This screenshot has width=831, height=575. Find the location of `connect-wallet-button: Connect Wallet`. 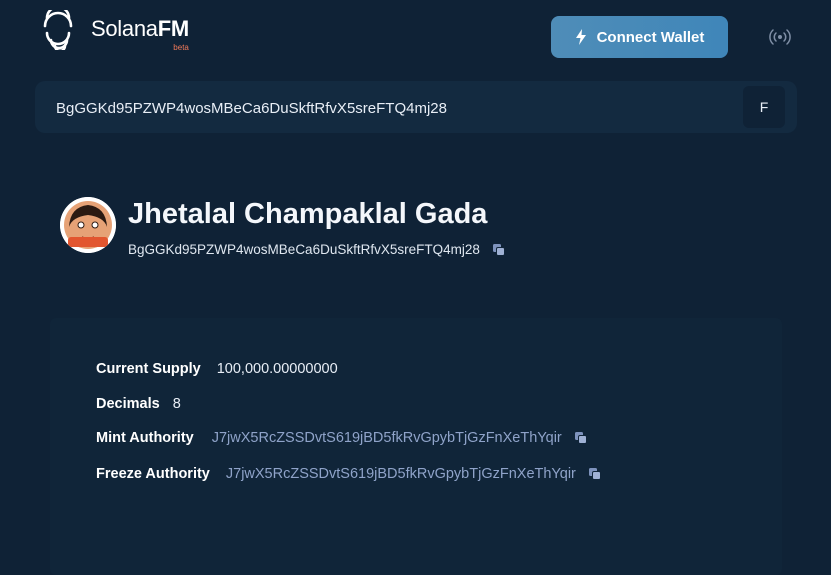

connect-wallet-button: Connect Wallet is located at coordinates (639, 37).